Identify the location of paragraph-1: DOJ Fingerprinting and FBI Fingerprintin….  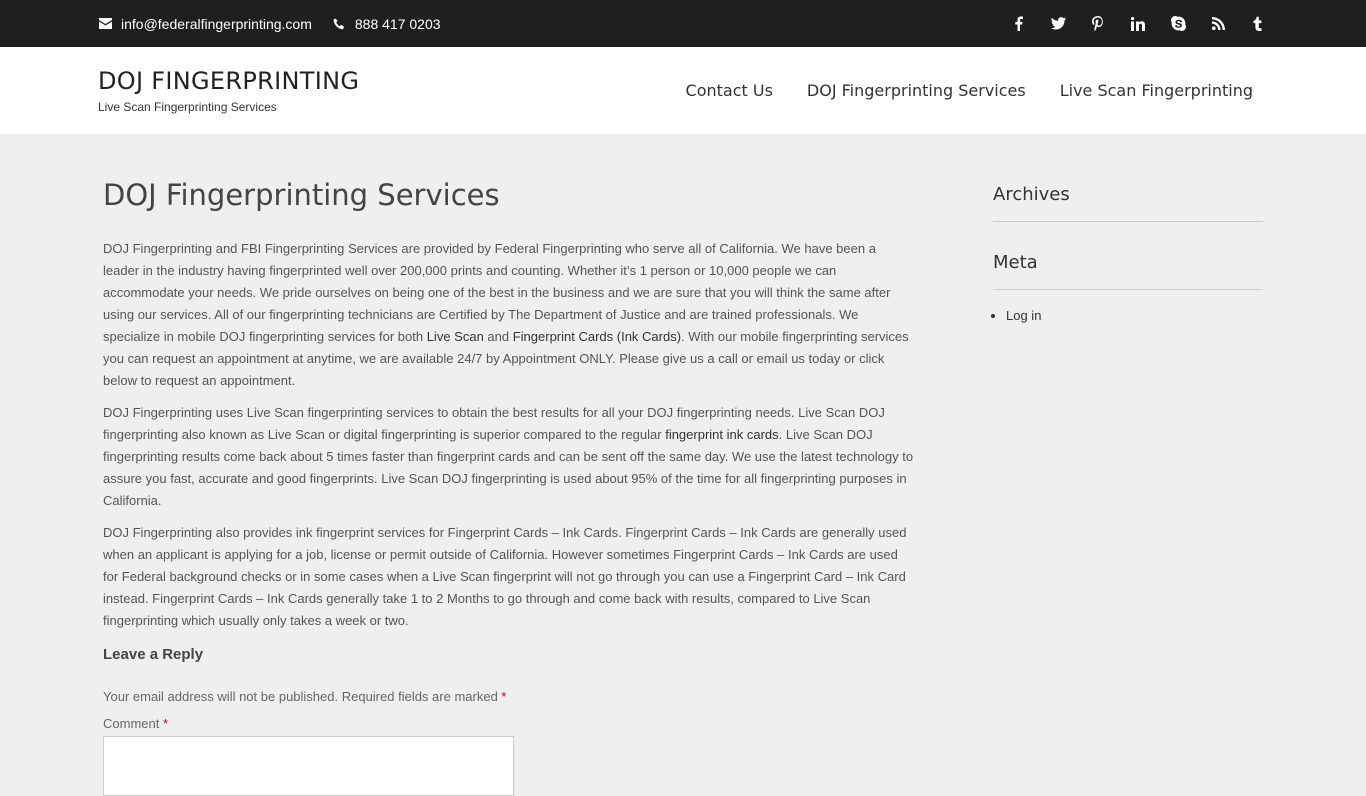
(509, 315).